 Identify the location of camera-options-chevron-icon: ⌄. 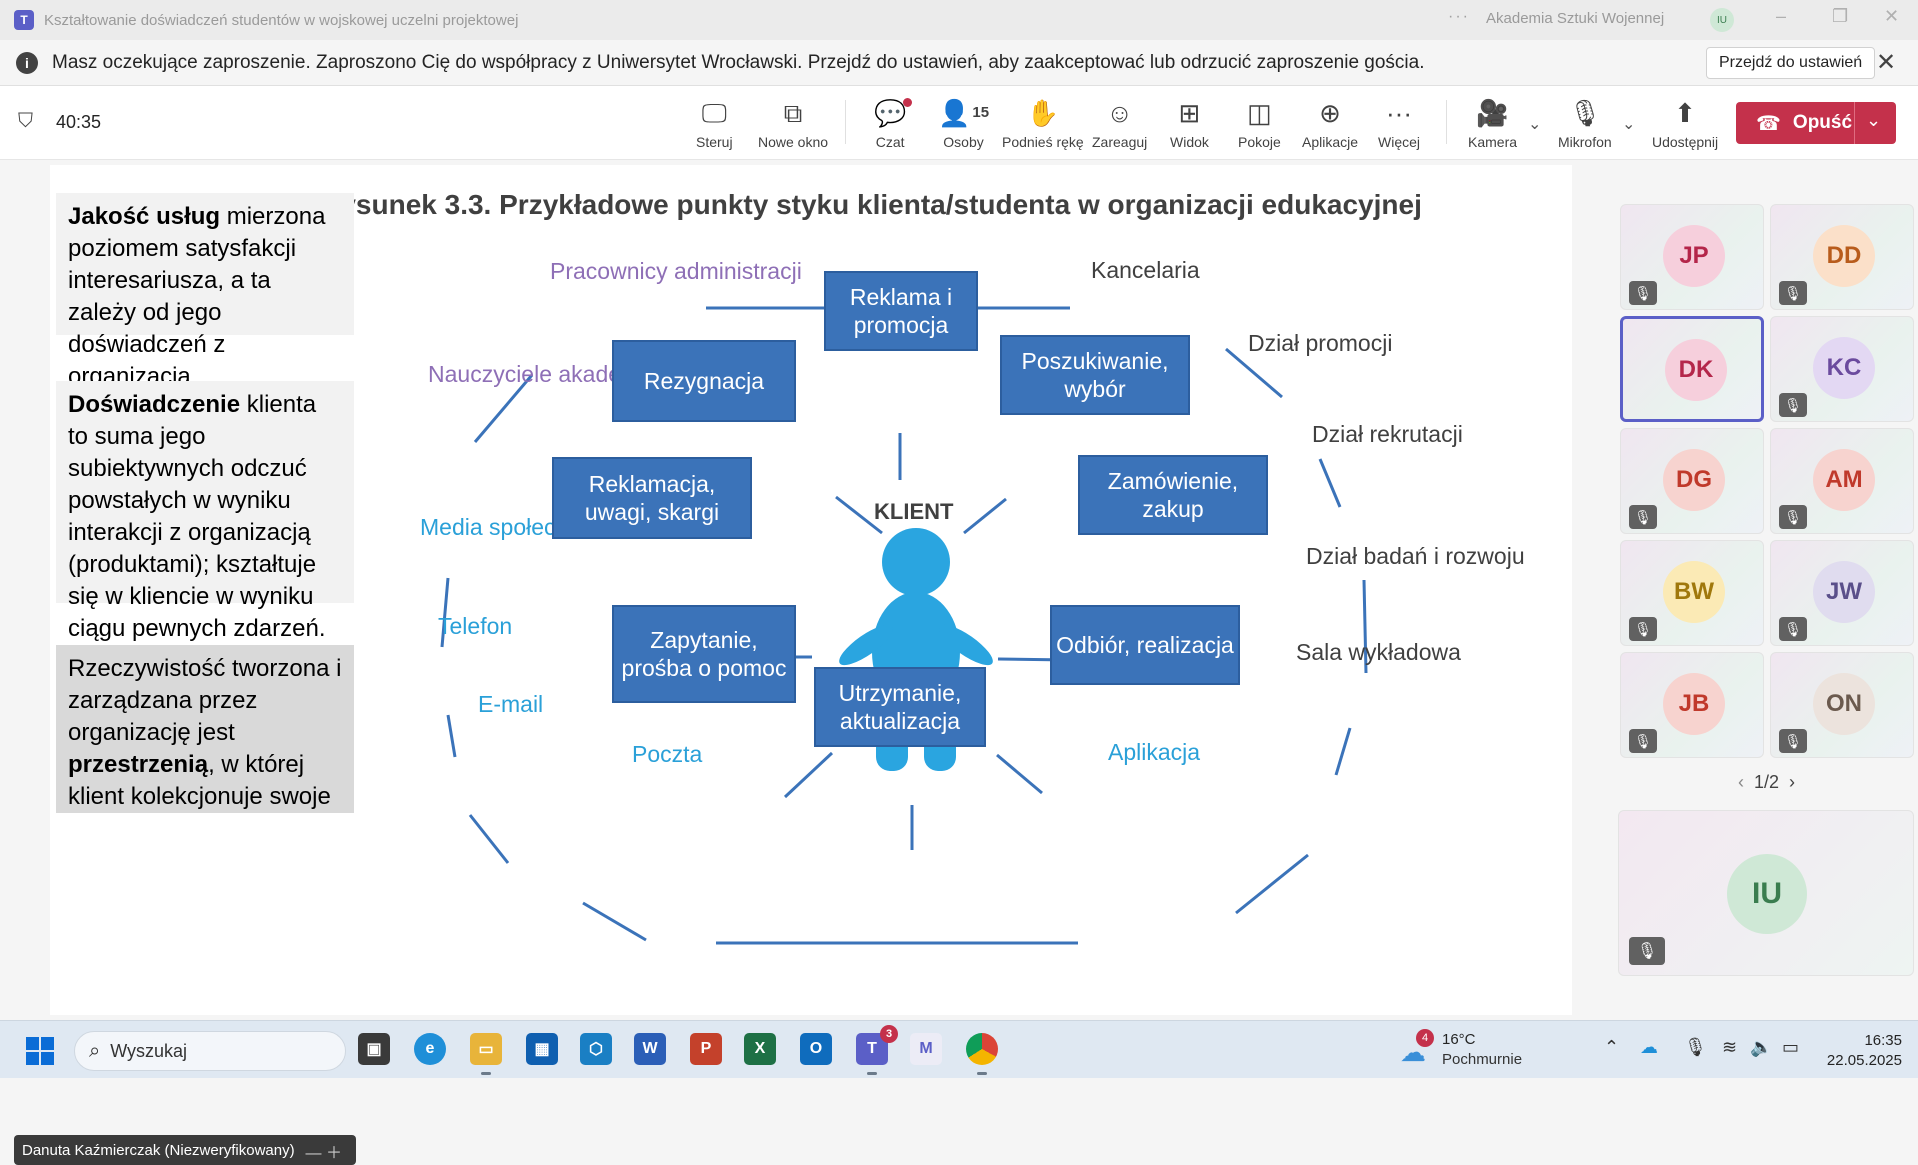
(1534, 124).